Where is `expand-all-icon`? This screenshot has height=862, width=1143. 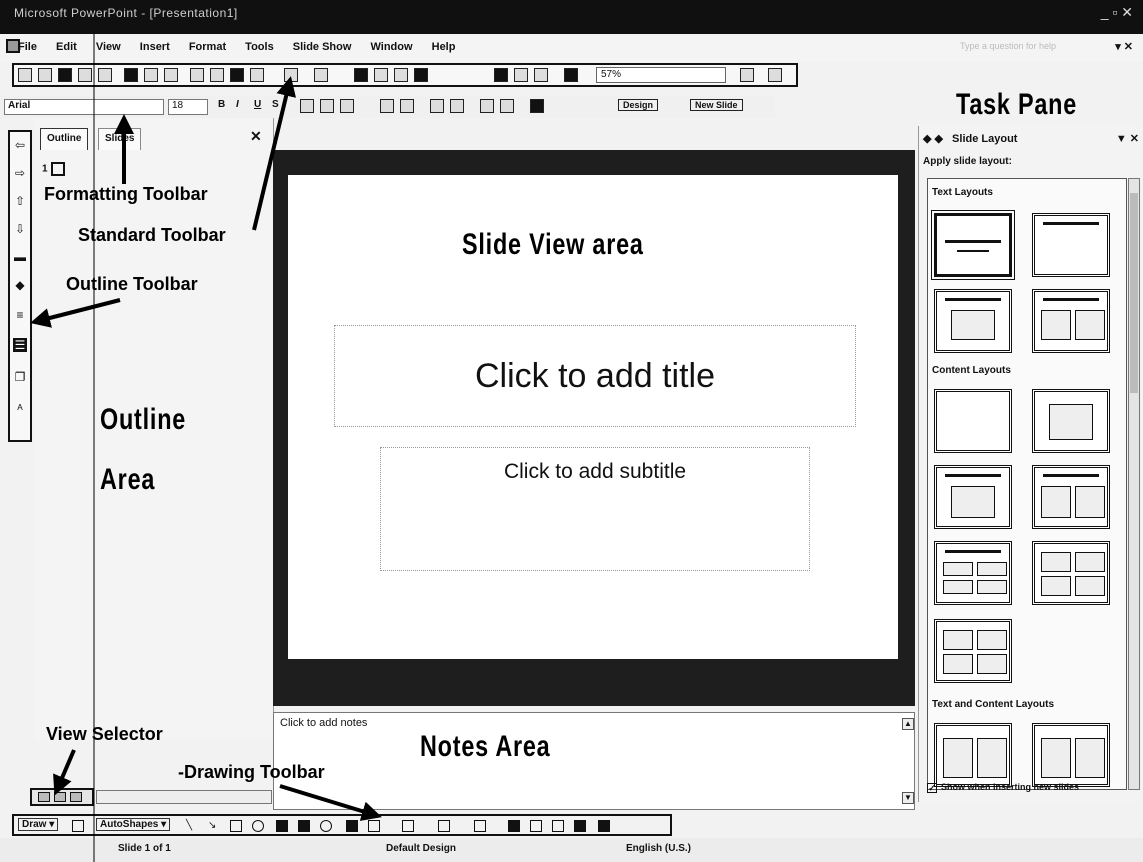
expand-all-icon is located at coordinates (501, 75).